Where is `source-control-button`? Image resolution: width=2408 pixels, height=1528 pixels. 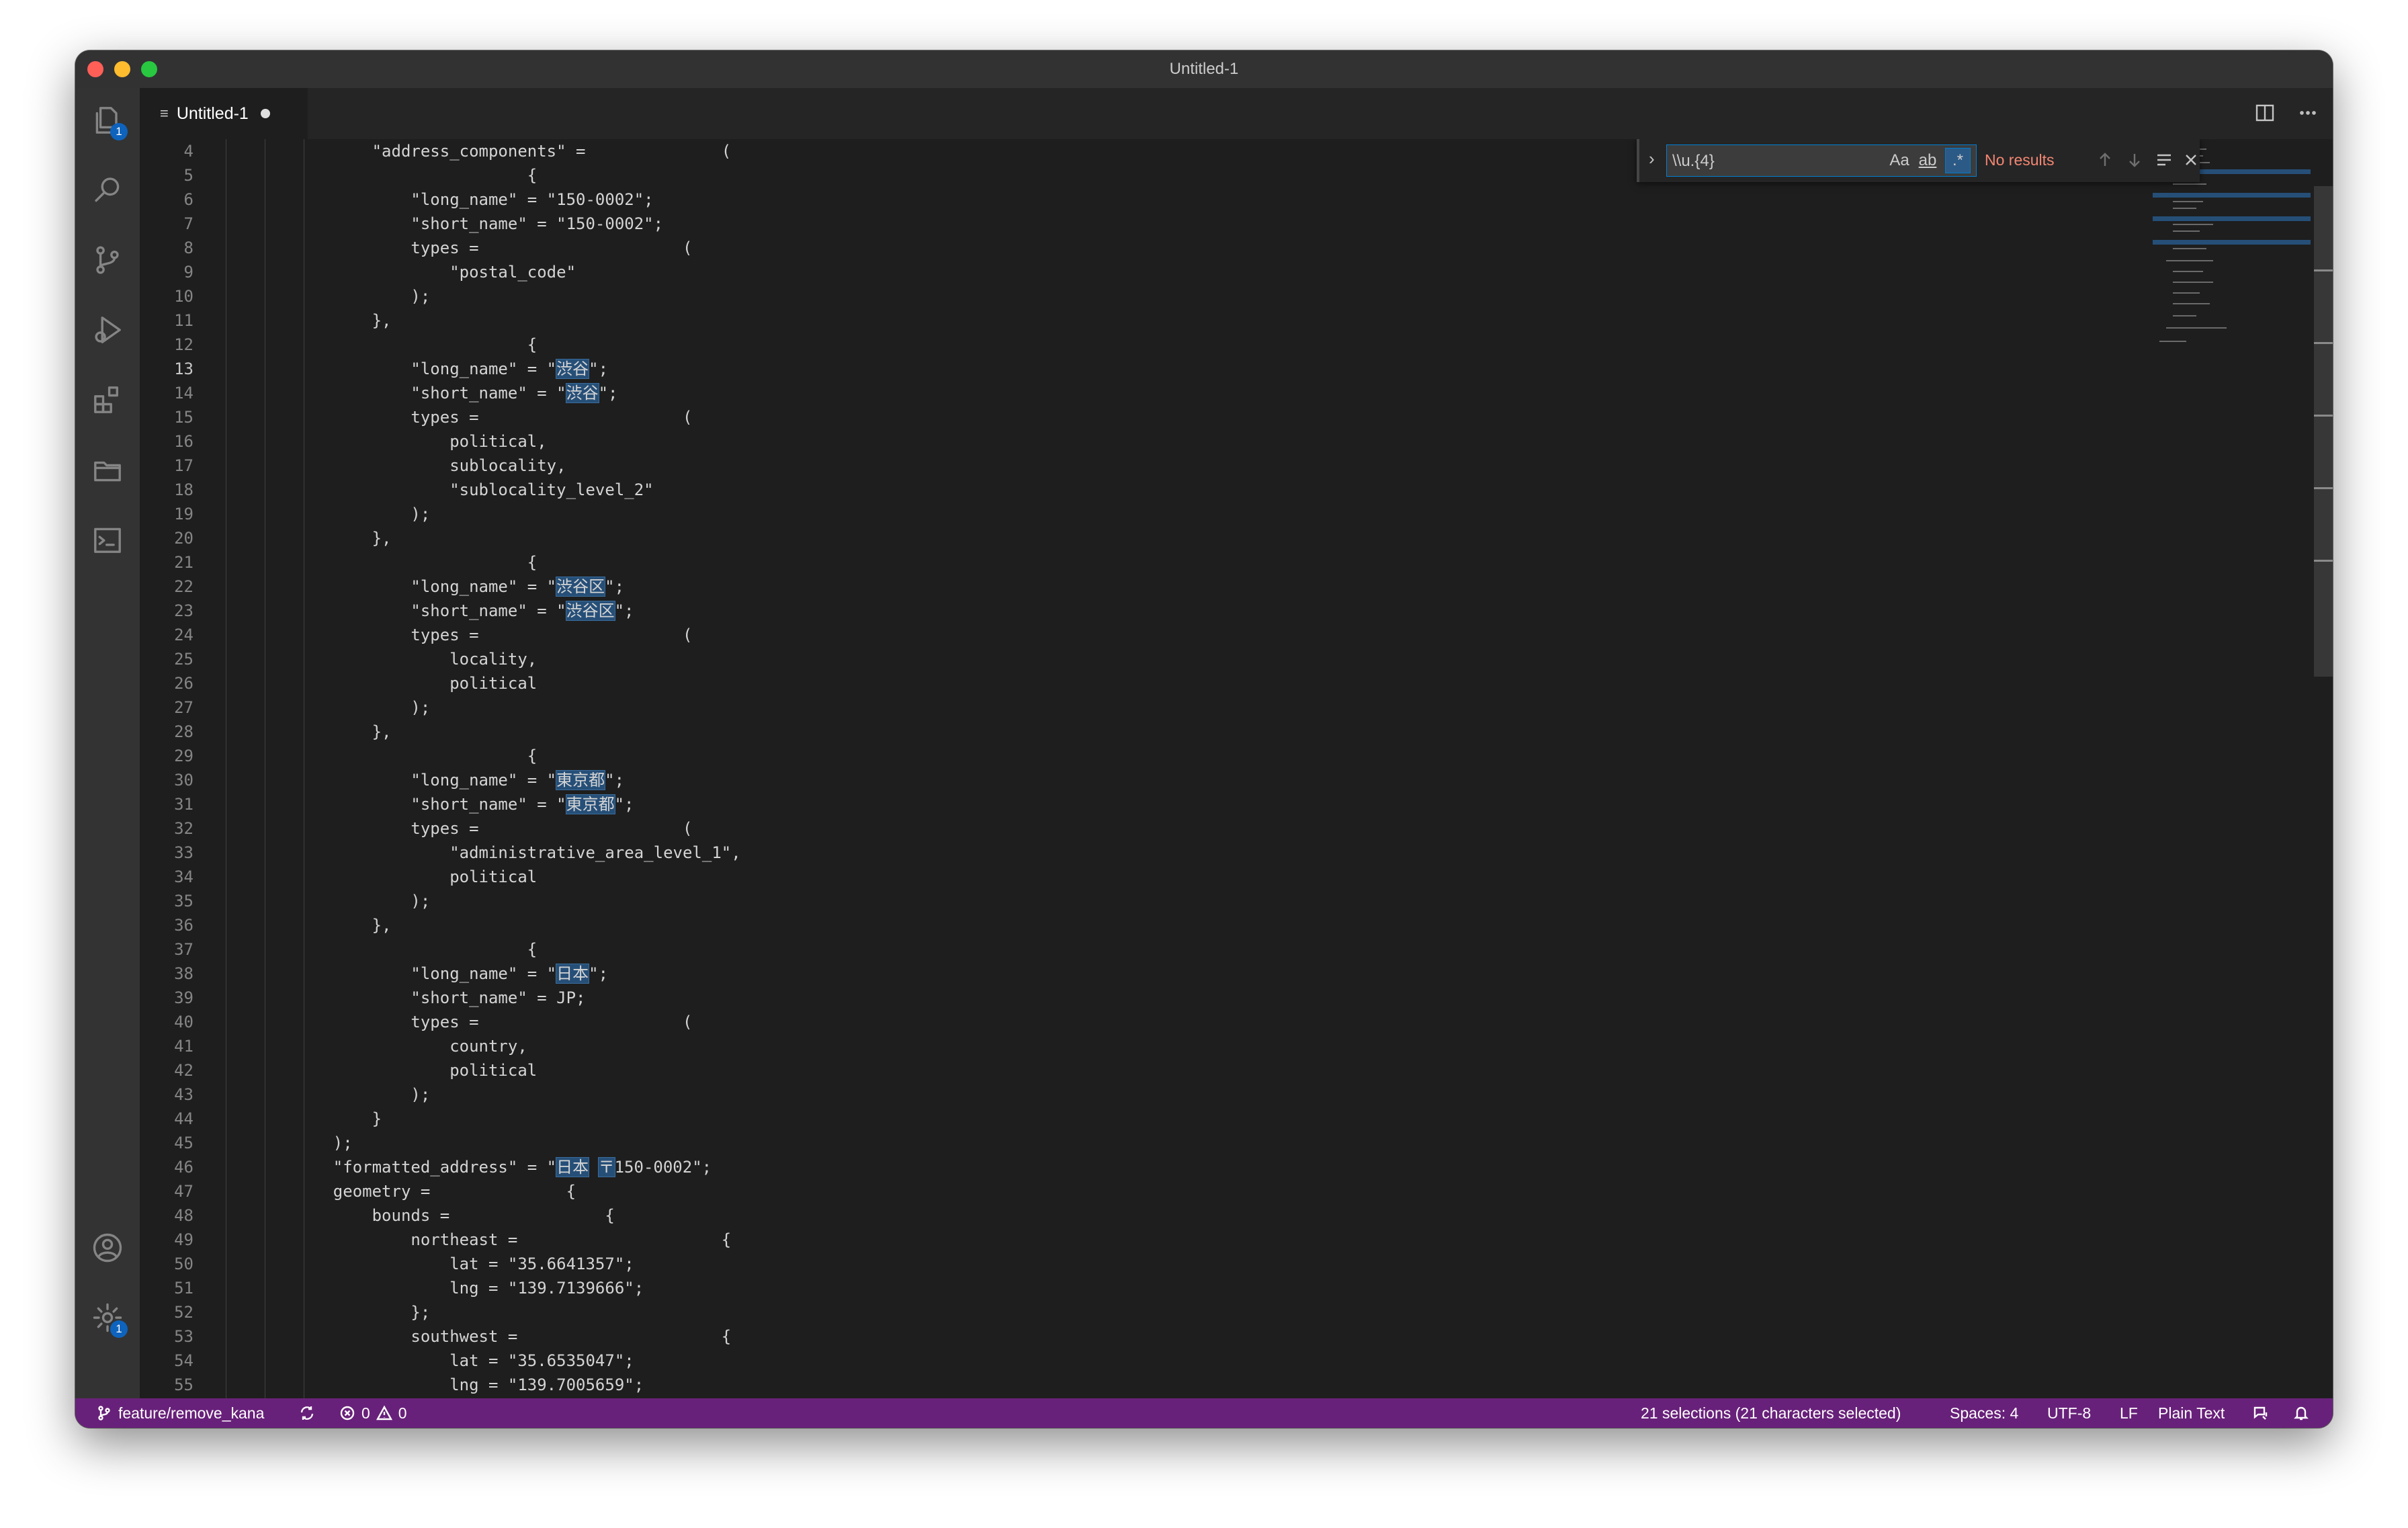
source-control-button is located at coordinates (107, 260).